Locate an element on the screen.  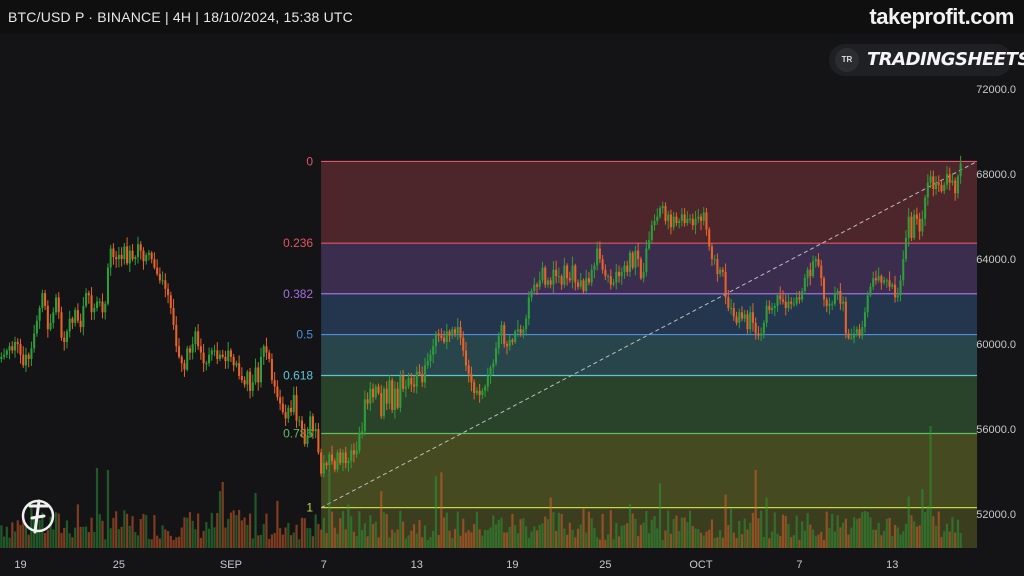
price-tick-label: 68000.0 is located at coordinates (996, 175).